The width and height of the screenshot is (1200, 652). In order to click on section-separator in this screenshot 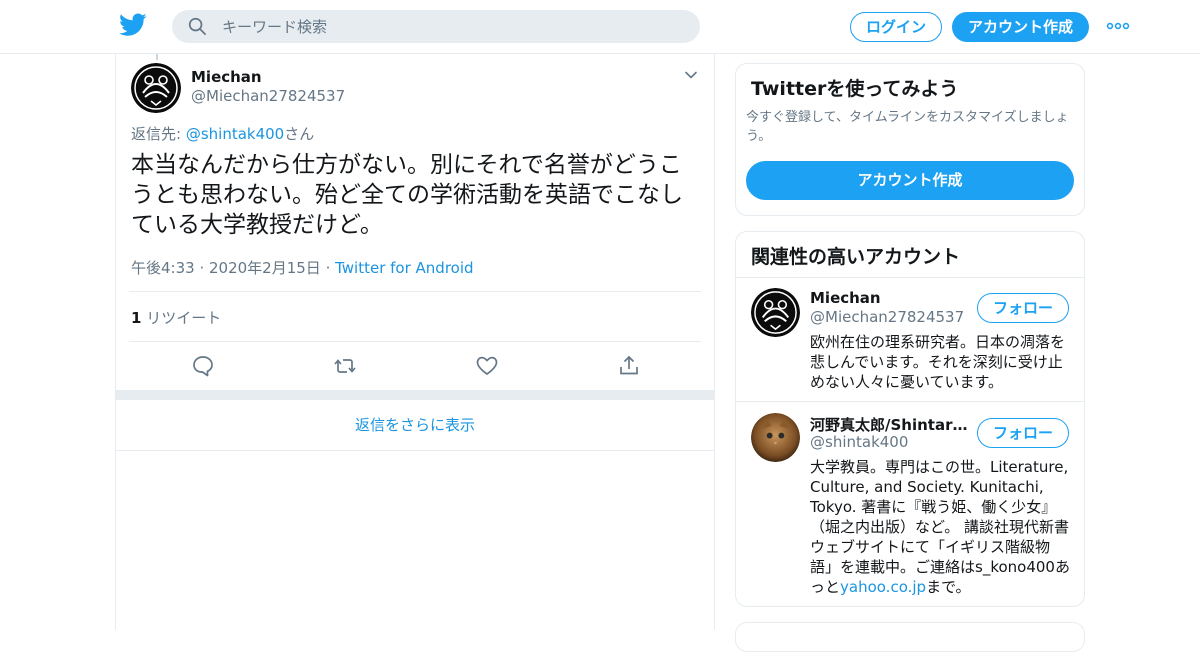, I will do `click(415, 395)`.